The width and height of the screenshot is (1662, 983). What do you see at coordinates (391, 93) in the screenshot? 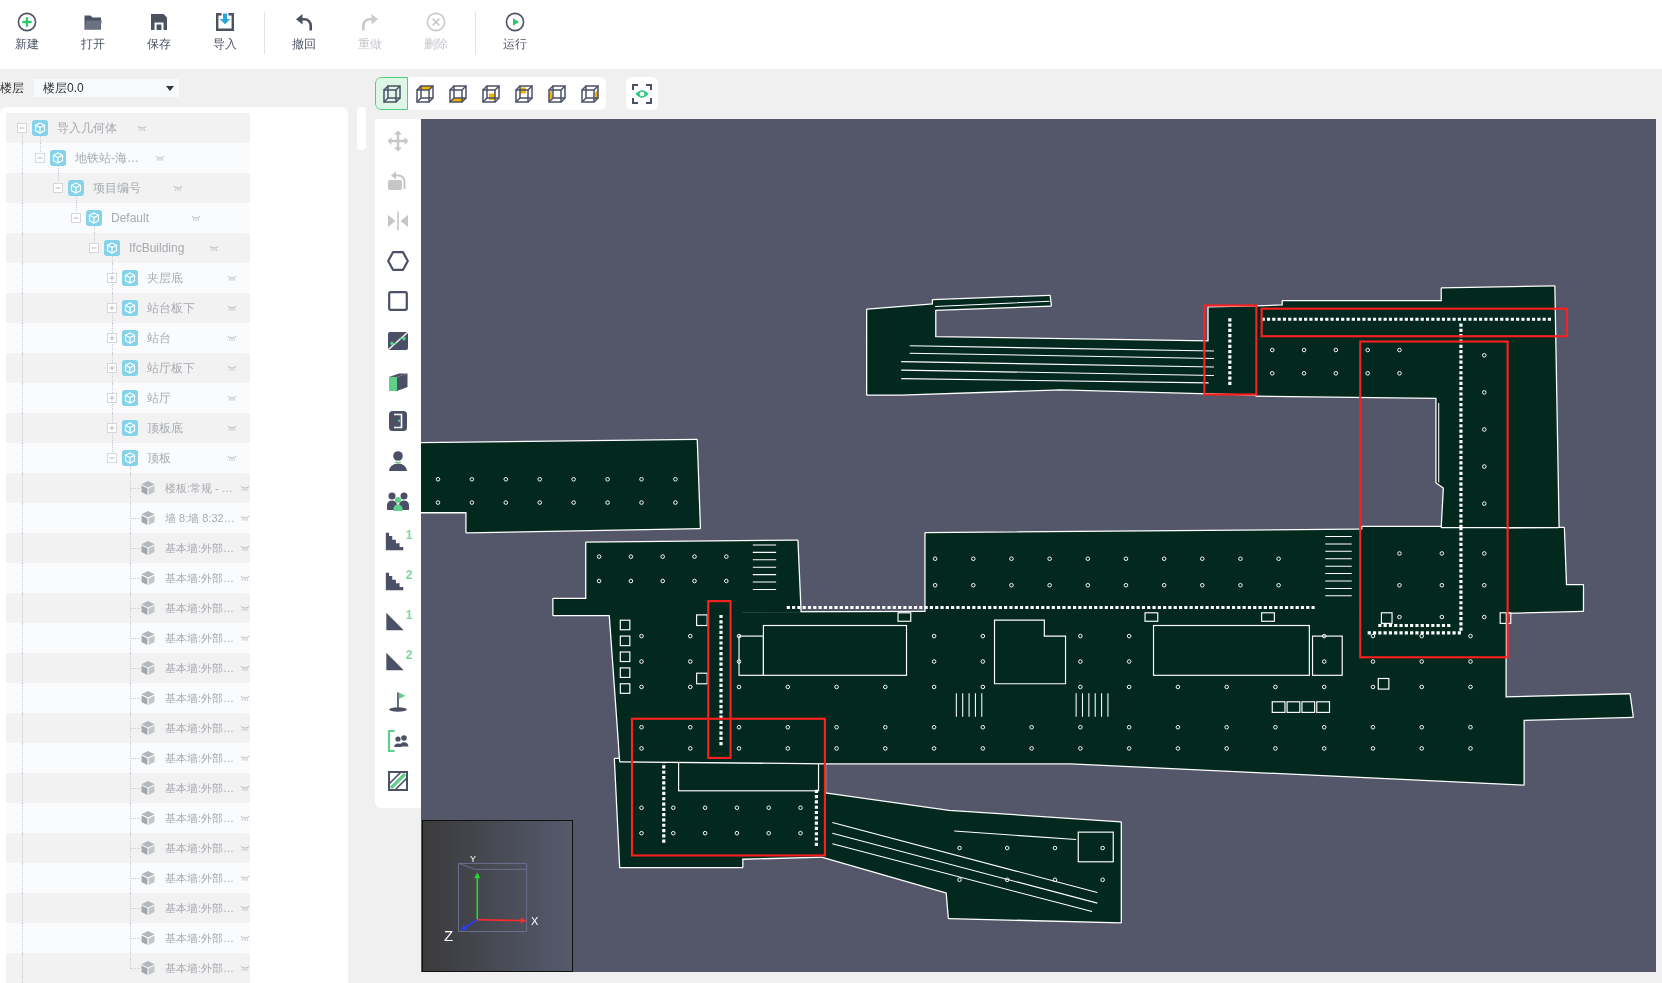
I see `perspective-view-button` at bounding box center [391, 93].